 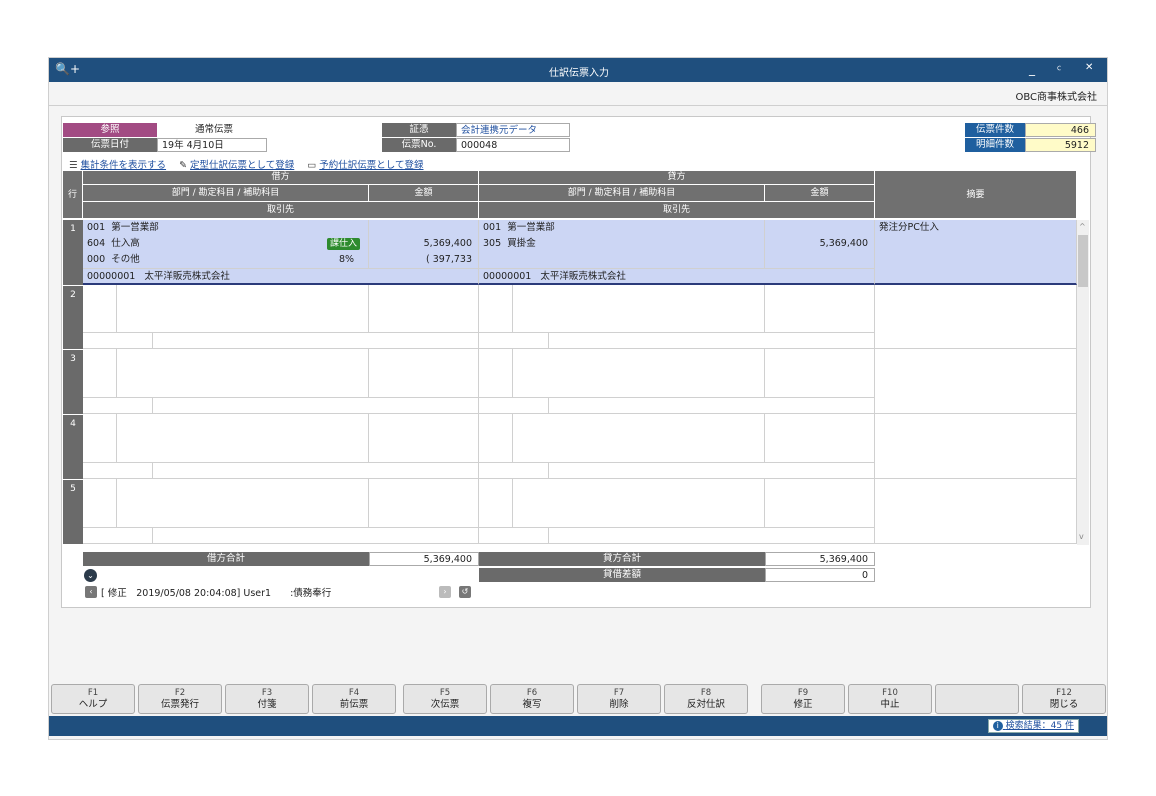 I want to click on history-prev-icon: ‹, so click(x=91, y=592).